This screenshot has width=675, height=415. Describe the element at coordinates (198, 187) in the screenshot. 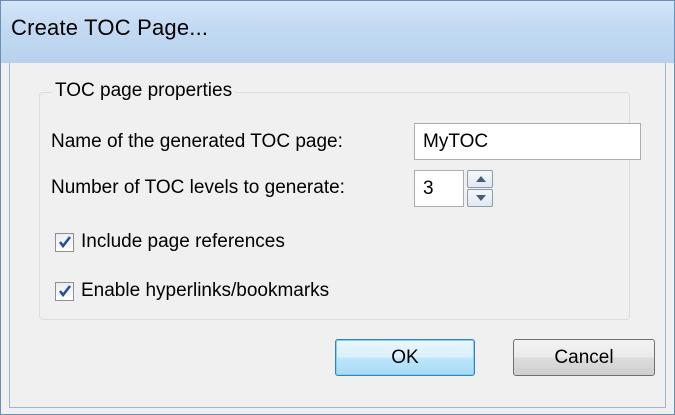

I see `levels-label: Number of TOC levels to generate:` at that location.